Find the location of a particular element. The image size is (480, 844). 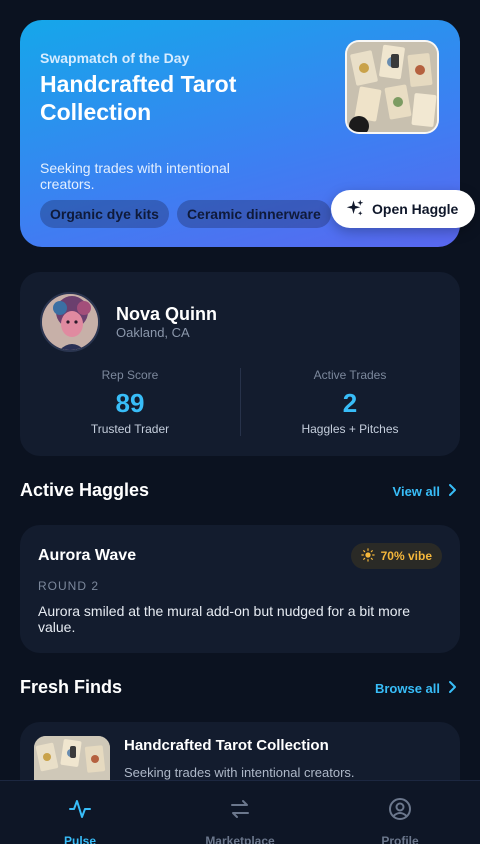

open-haggle-label: Open Haggle is located at coordinates (415, 209).